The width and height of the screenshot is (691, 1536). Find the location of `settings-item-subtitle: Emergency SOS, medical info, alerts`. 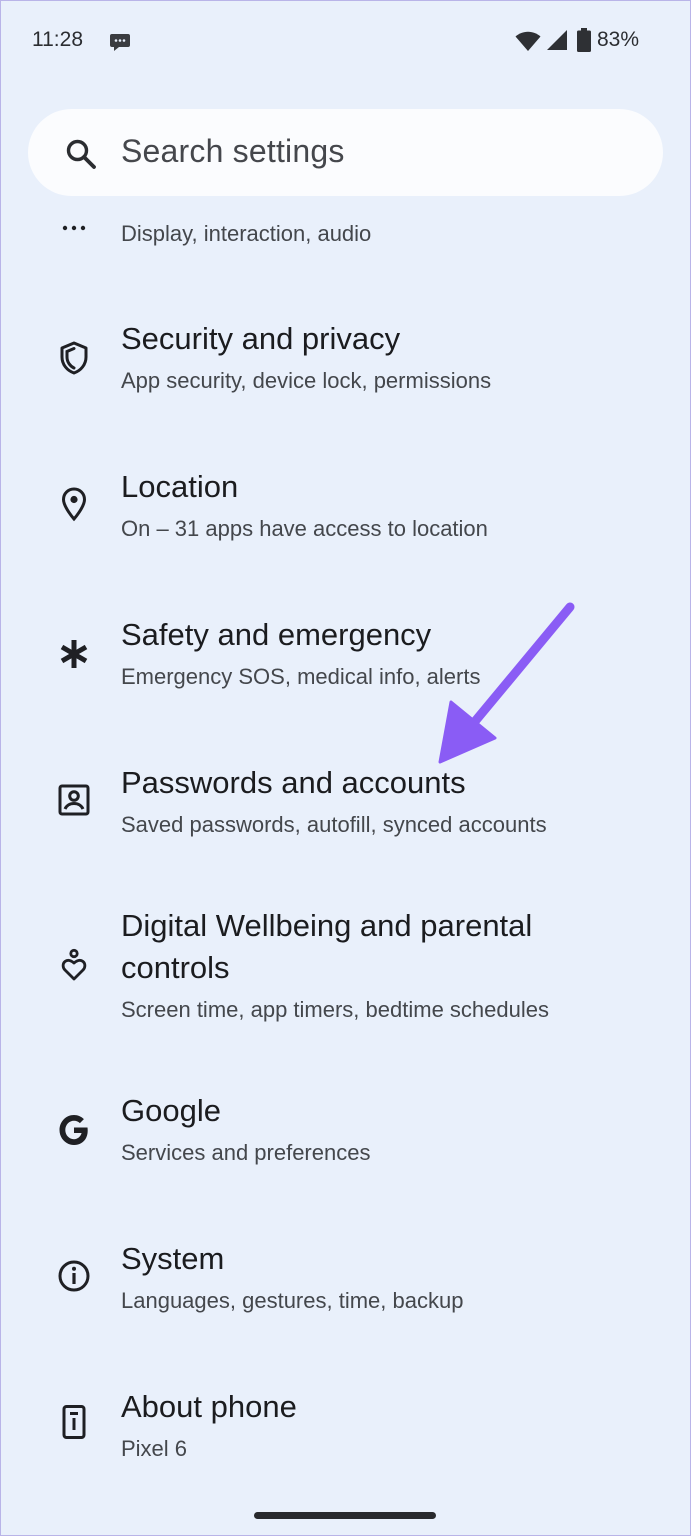

settings-item-subtitle: Emergency SOS, medical info, alerts is located at coordinates (301, 676).